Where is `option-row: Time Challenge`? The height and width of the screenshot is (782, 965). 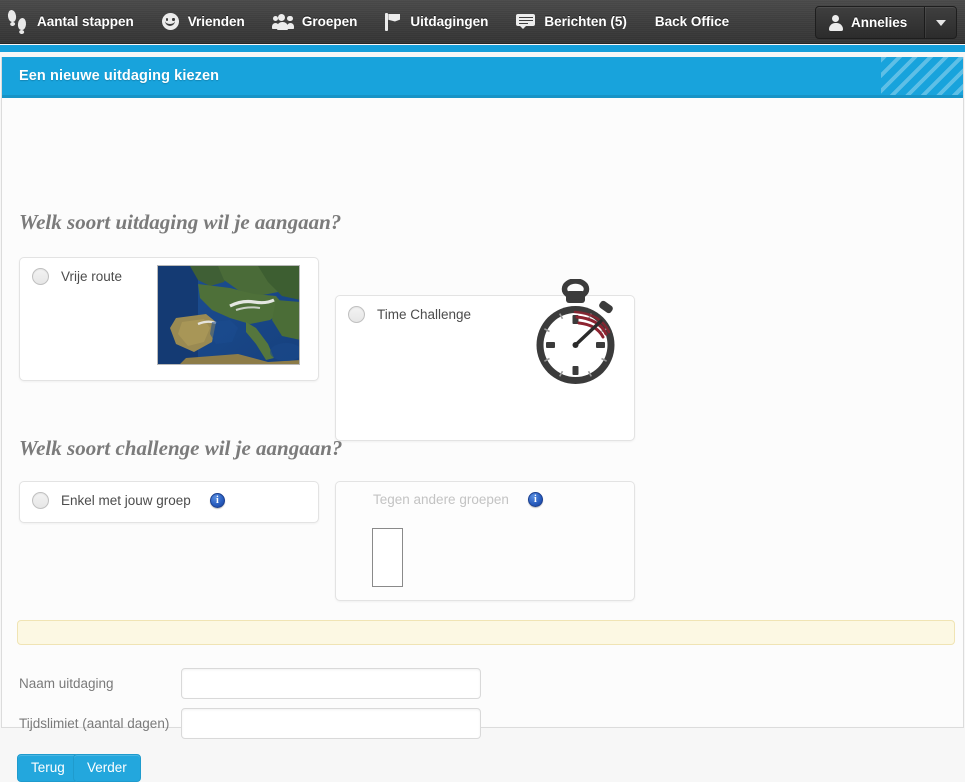 option-row: Time Challenge is located at coordinates (409, 314).